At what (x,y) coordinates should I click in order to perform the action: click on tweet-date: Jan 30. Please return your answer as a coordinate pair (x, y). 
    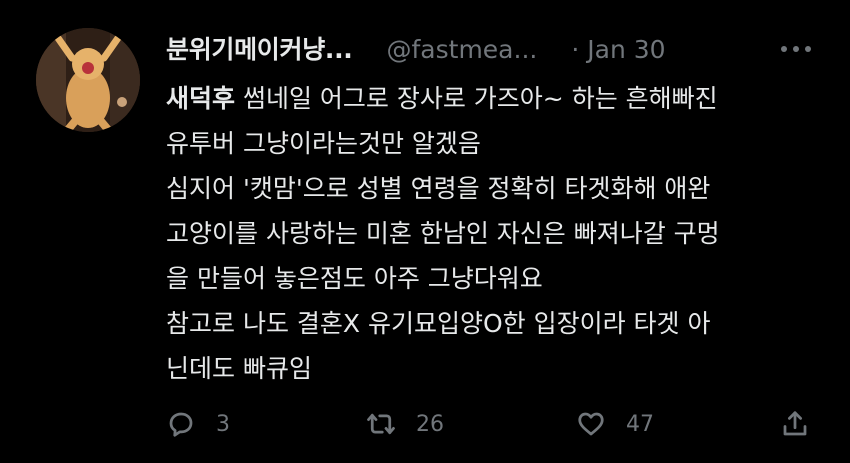
    Looking at the image, I should click on (626, 49).